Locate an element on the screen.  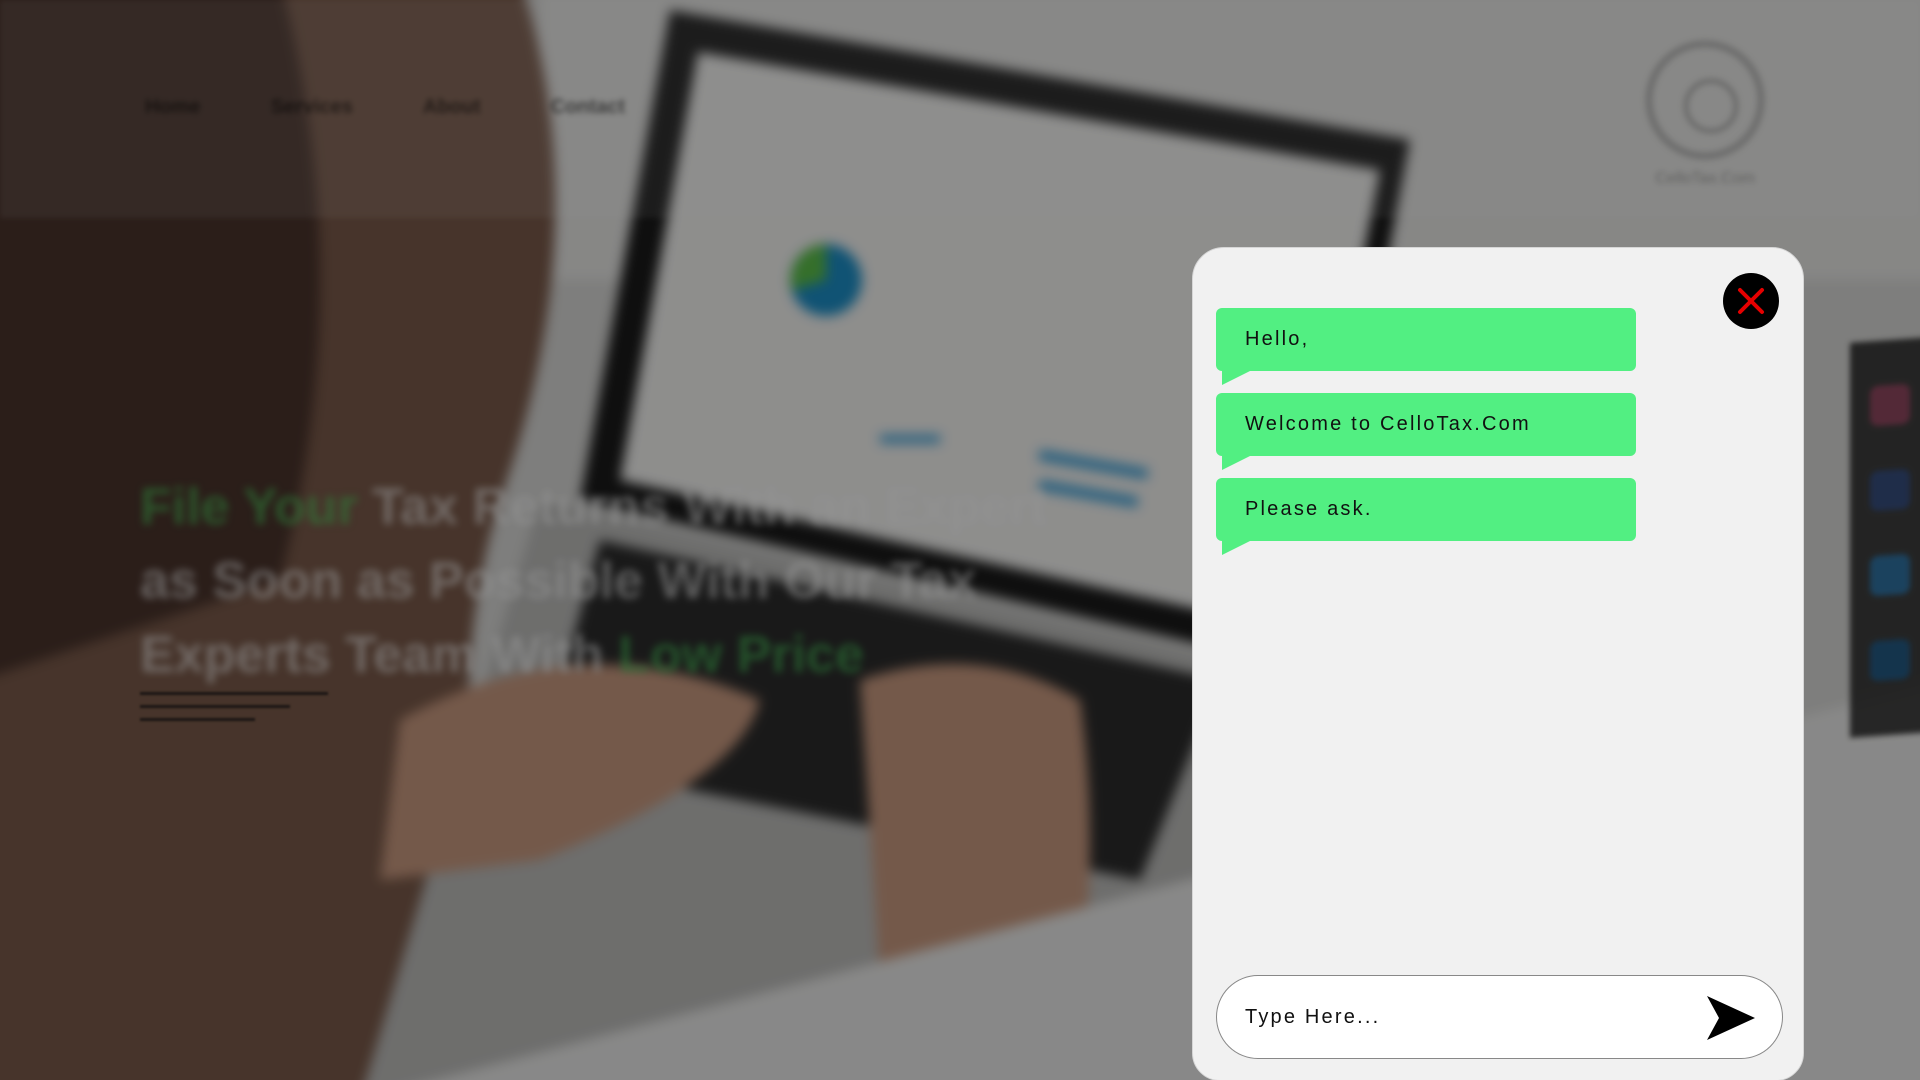
send-icon is located at coordinates (1731, 1018).